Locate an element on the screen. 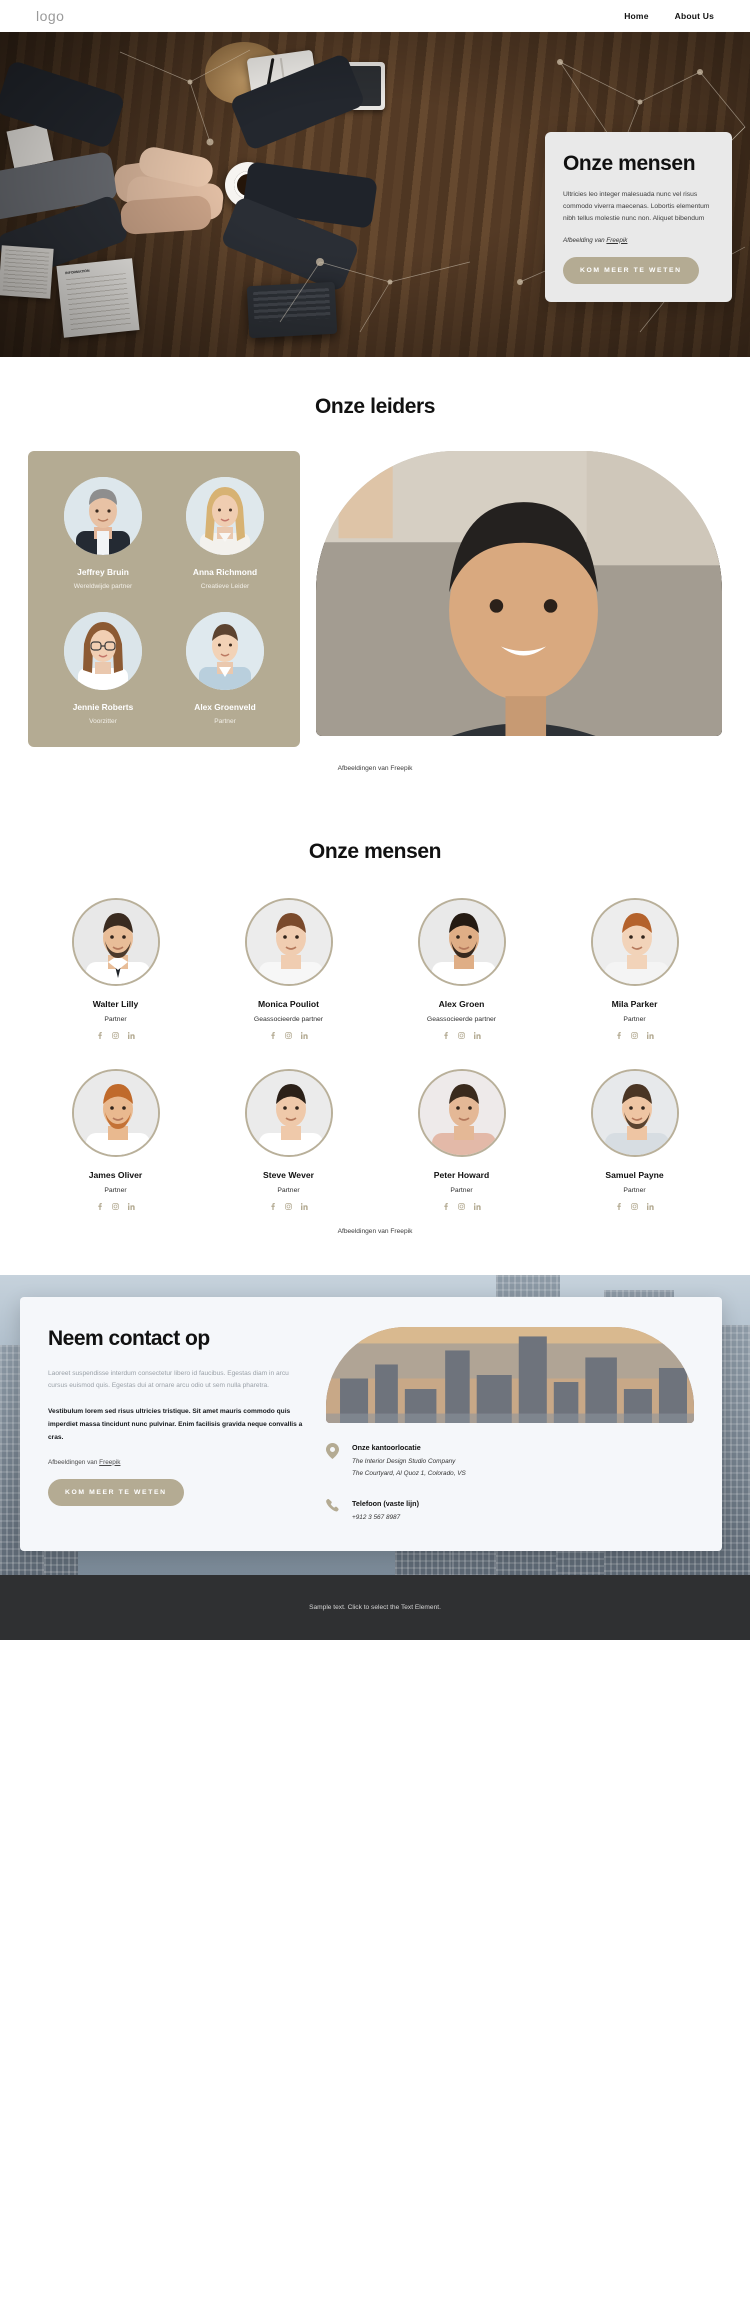  portrait-walter-lilly is located at coordinates (115, 942).